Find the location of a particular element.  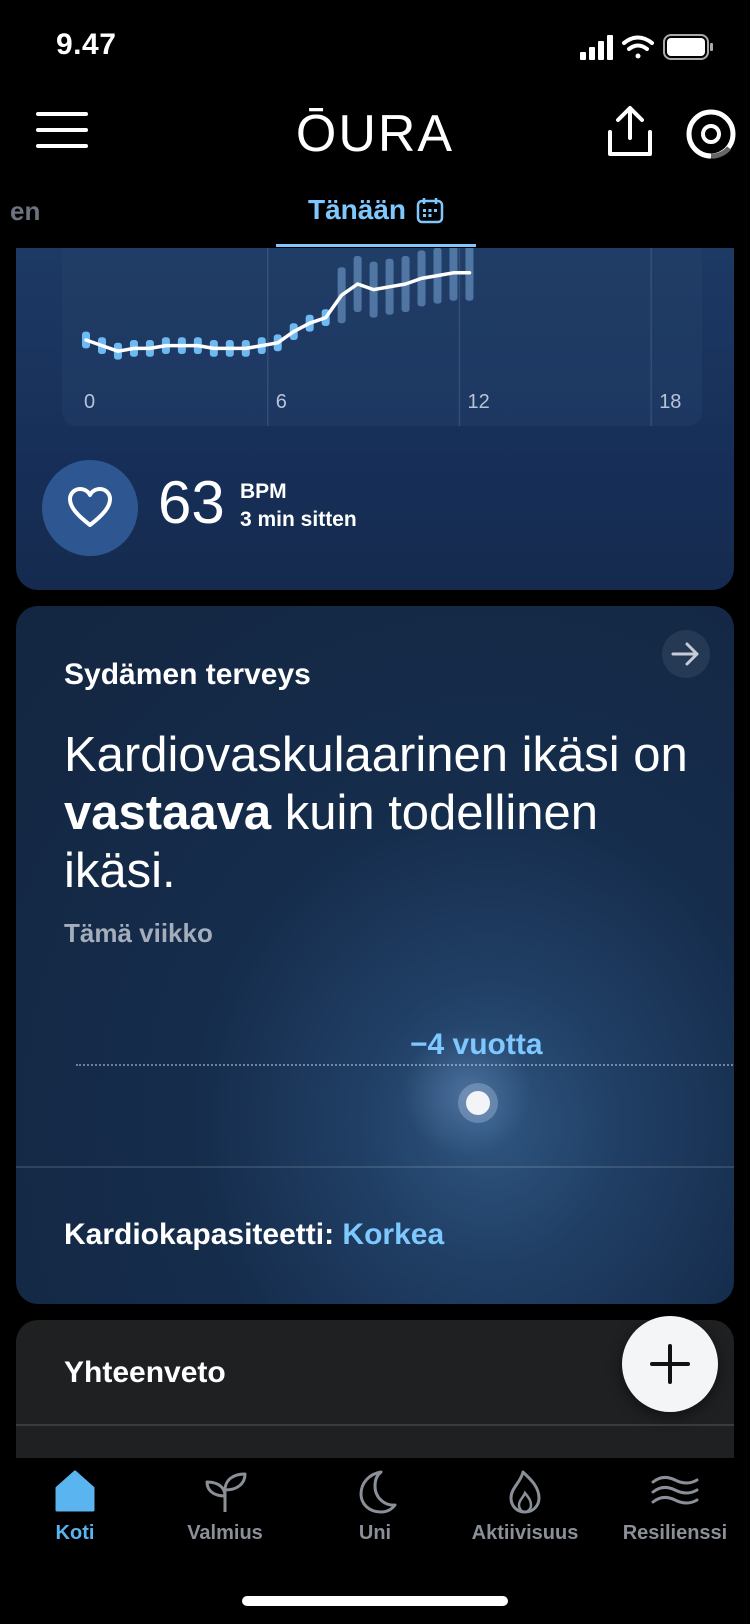

status-icons is located at coordinates (646, 47).